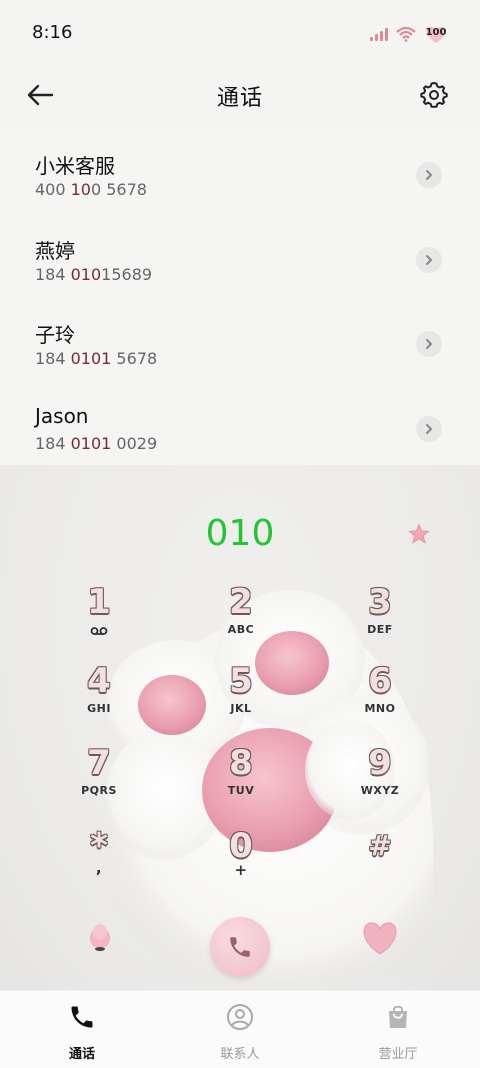  I want to click on voicemail-icon, so click(99, 631).